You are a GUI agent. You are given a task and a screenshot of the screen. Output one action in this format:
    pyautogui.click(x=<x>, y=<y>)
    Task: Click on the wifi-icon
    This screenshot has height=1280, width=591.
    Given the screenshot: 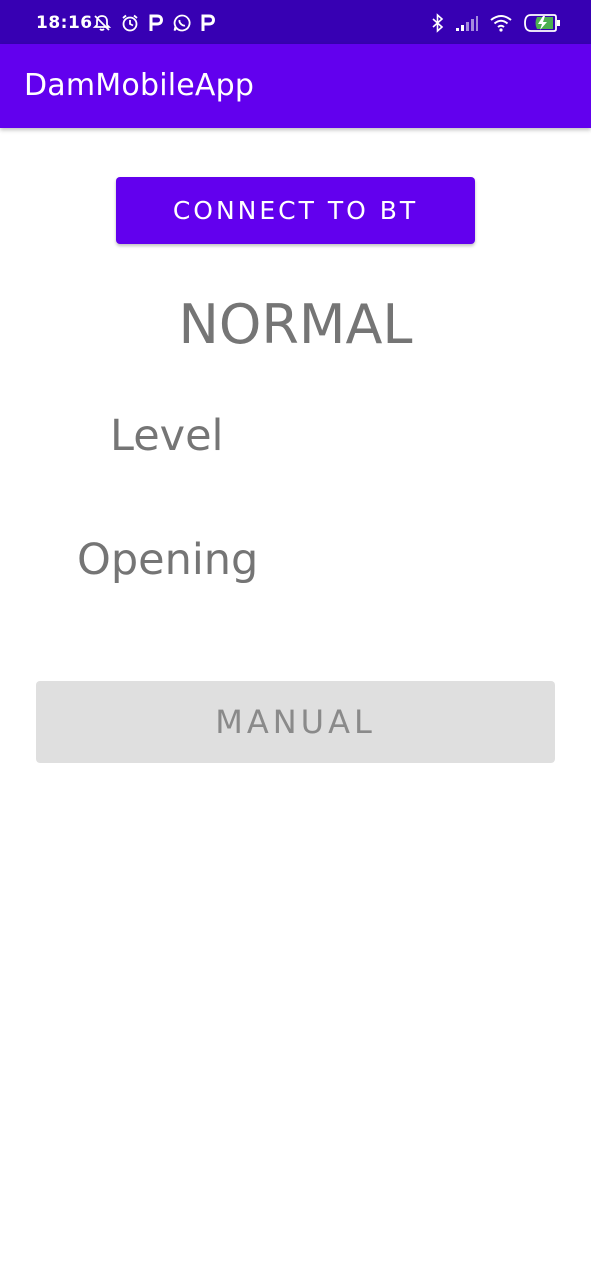 What is the action you would take?
    pyautogui.click(x=501, y=23)
    